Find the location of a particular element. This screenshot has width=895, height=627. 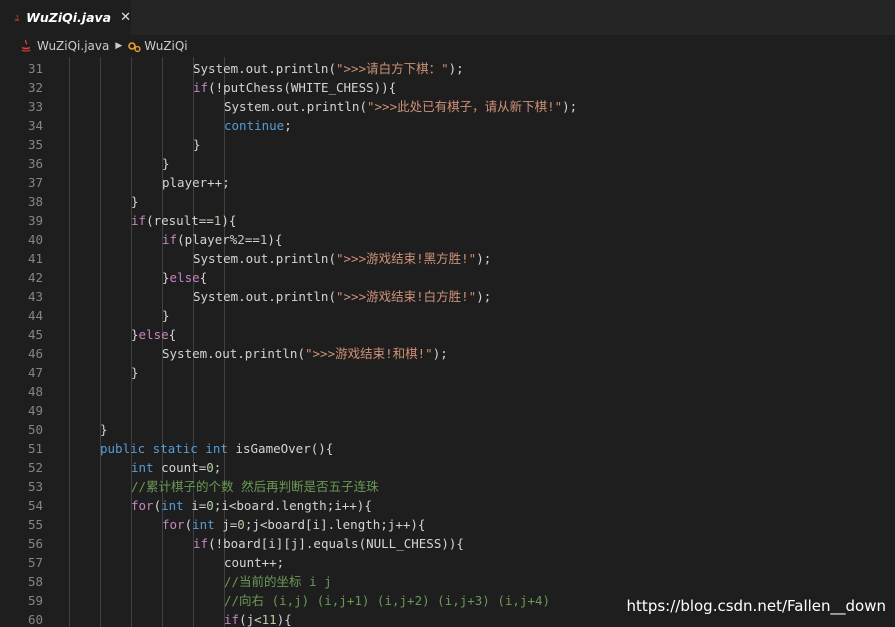

code-line: 38} is located at coordinates (447, 201).